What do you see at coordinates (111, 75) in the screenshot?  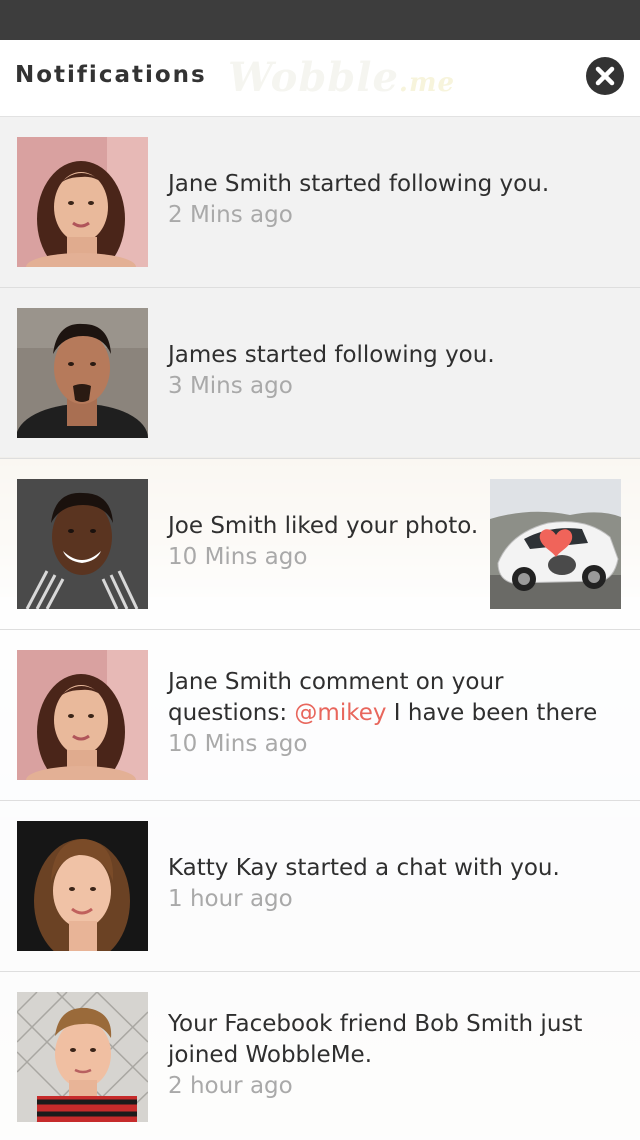 I see `page-title: Notifications` at bounding box center [111, 75].